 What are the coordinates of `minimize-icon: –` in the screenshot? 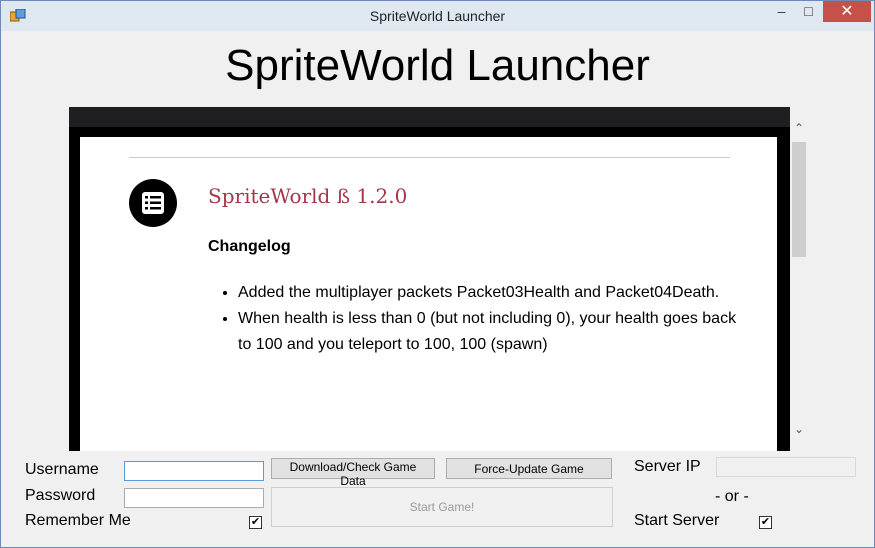 It's located at (781, 11).